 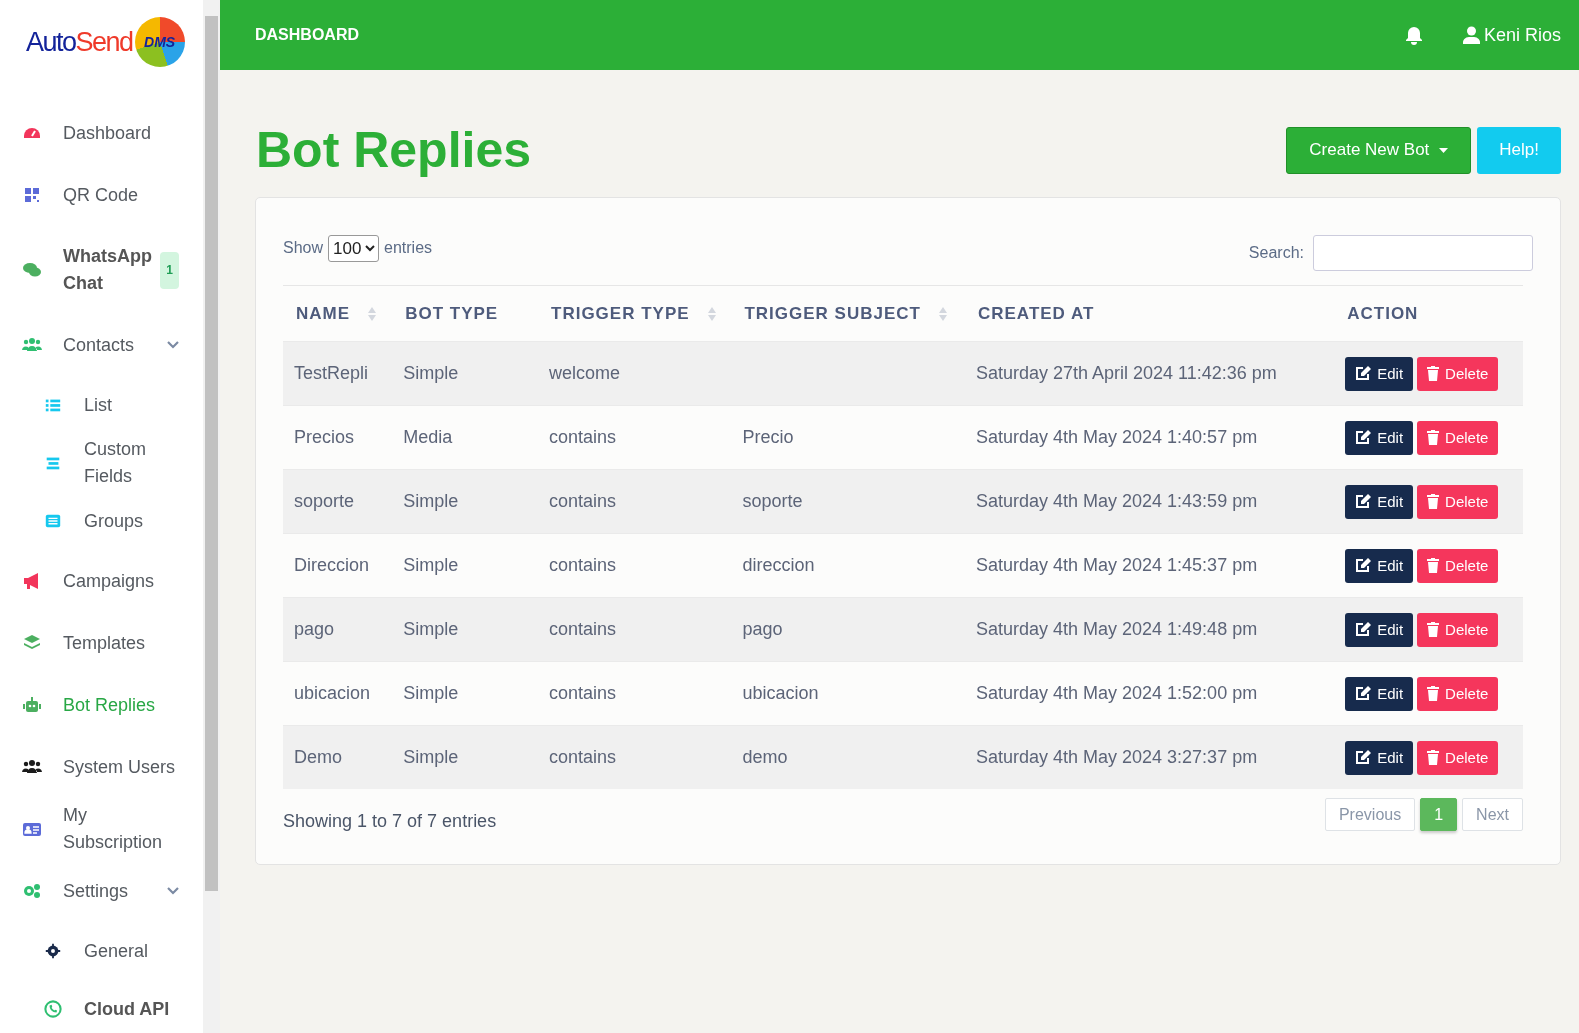 I want to click on column-header: CREATED AT, so click(x=1036, y=313).